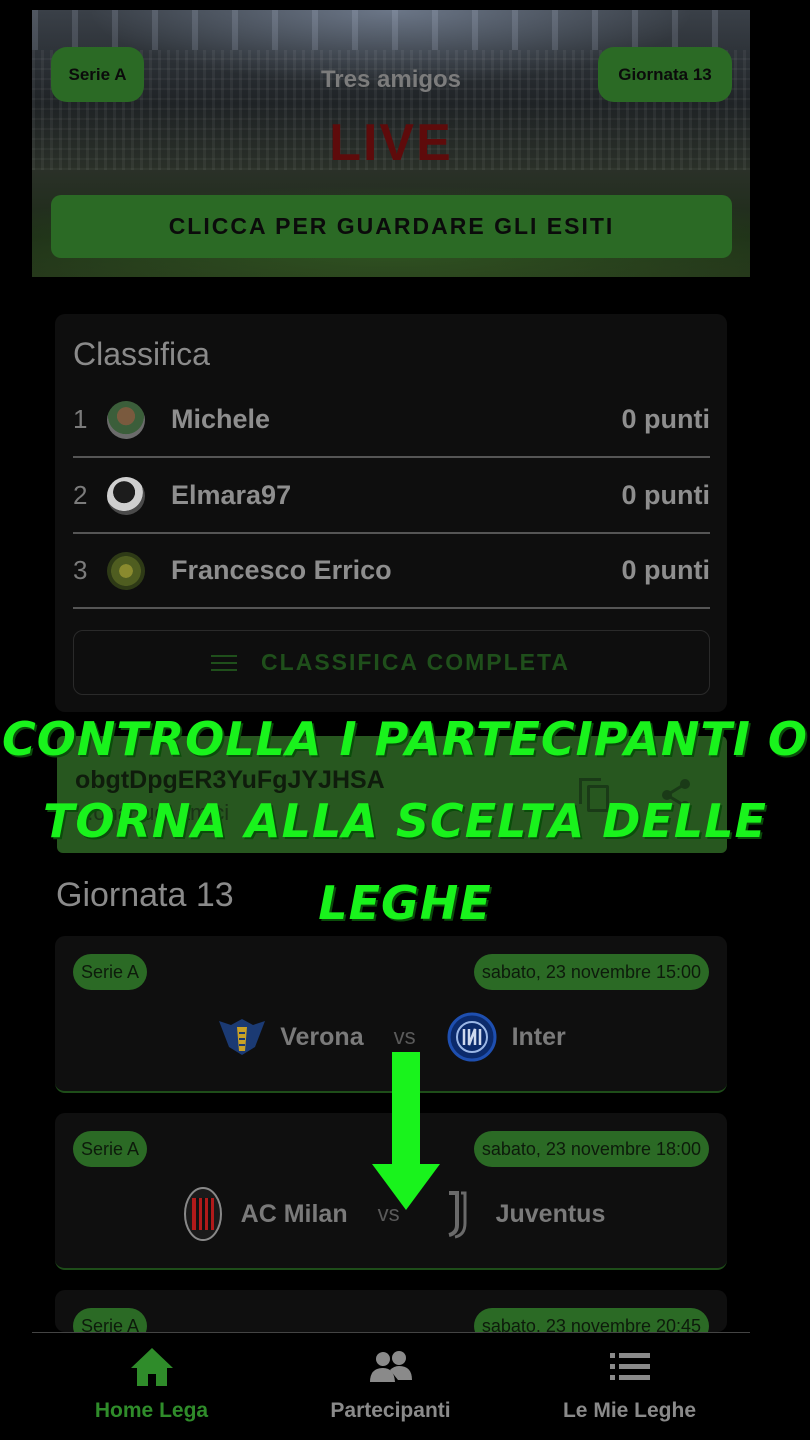 The width and height of the screenshot is (810, 1440). I want to click on vs-label: vs, so click(404, 1036).